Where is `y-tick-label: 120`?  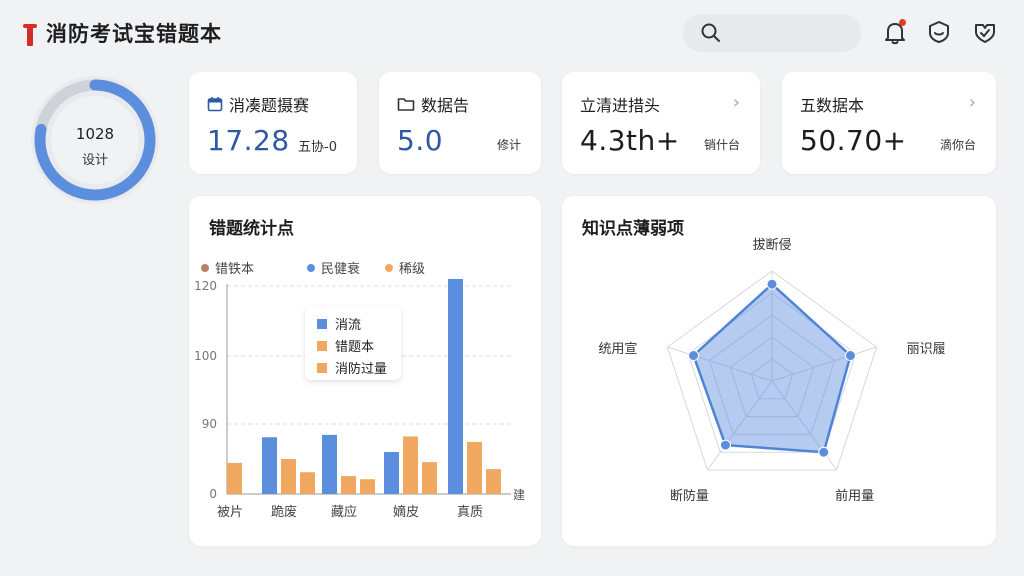 y-tick-label: 120 is located at coordinates (205, 286).